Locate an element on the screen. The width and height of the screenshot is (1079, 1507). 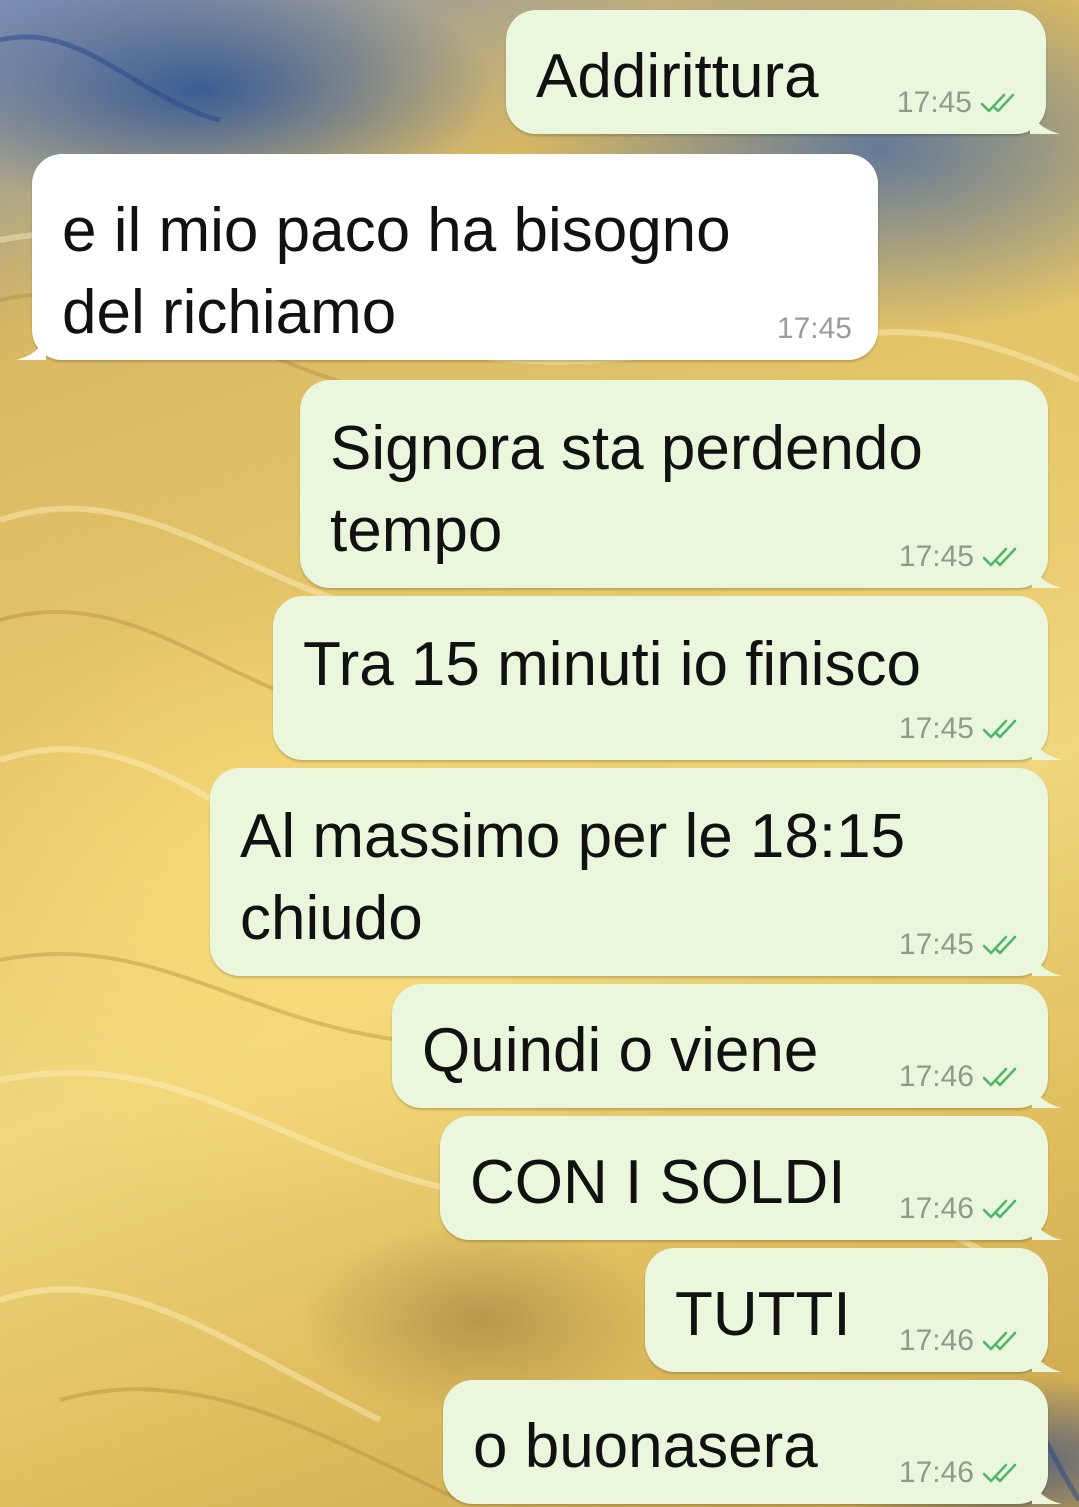
outgoing-message-bubble: Quindi o viene 17:46 is located at coordinates (727, 1046).